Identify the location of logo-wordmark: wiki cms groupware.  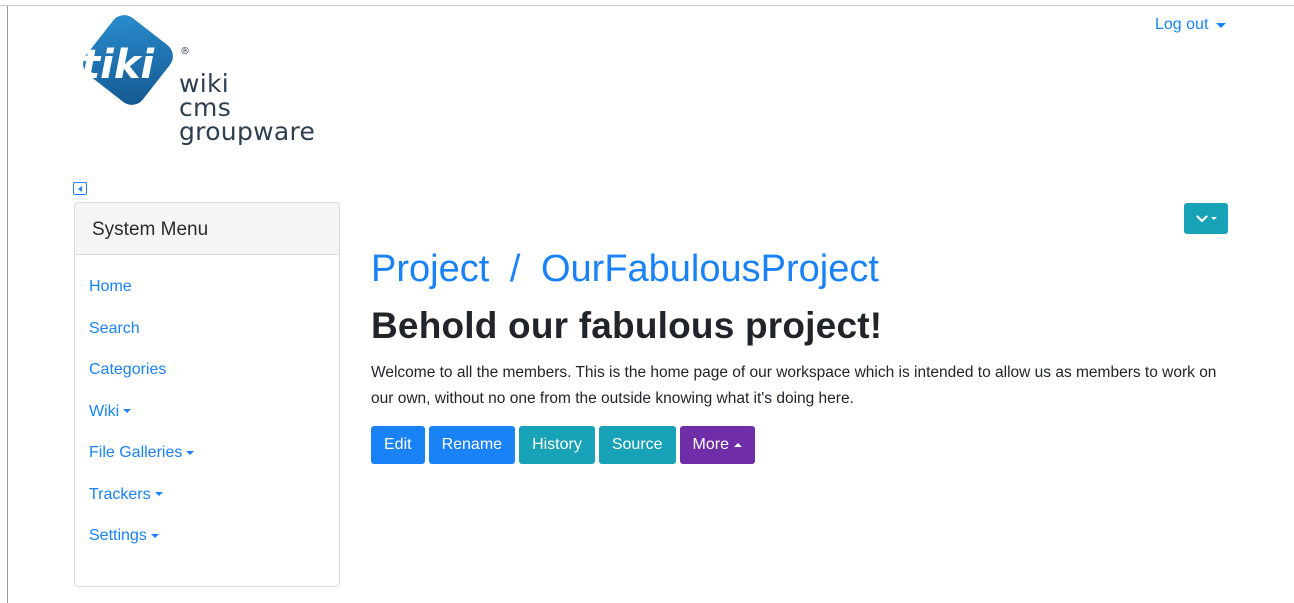
(247, 108).